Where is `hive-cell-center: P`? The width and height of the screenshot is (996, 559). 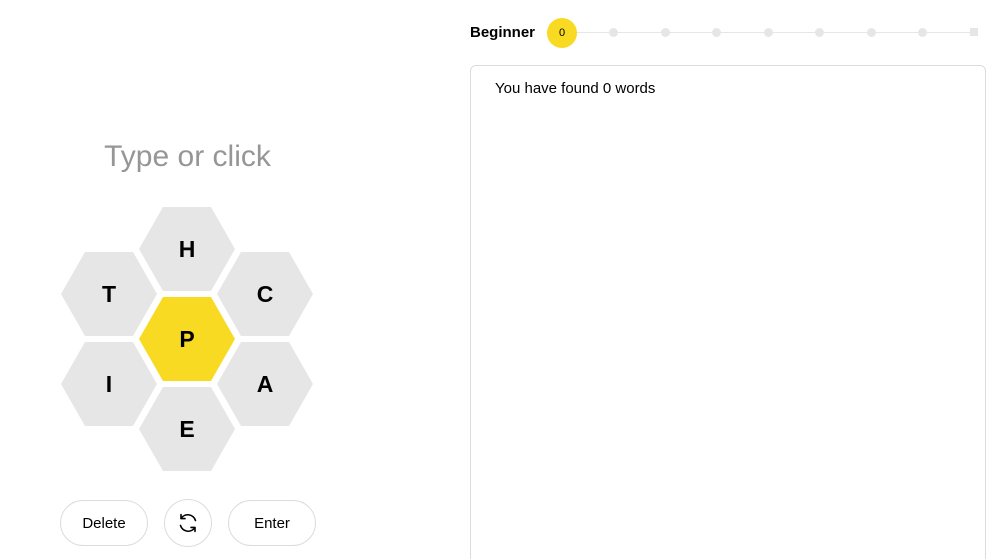
hive-cell-center: P is located at coordinates (187, 339).